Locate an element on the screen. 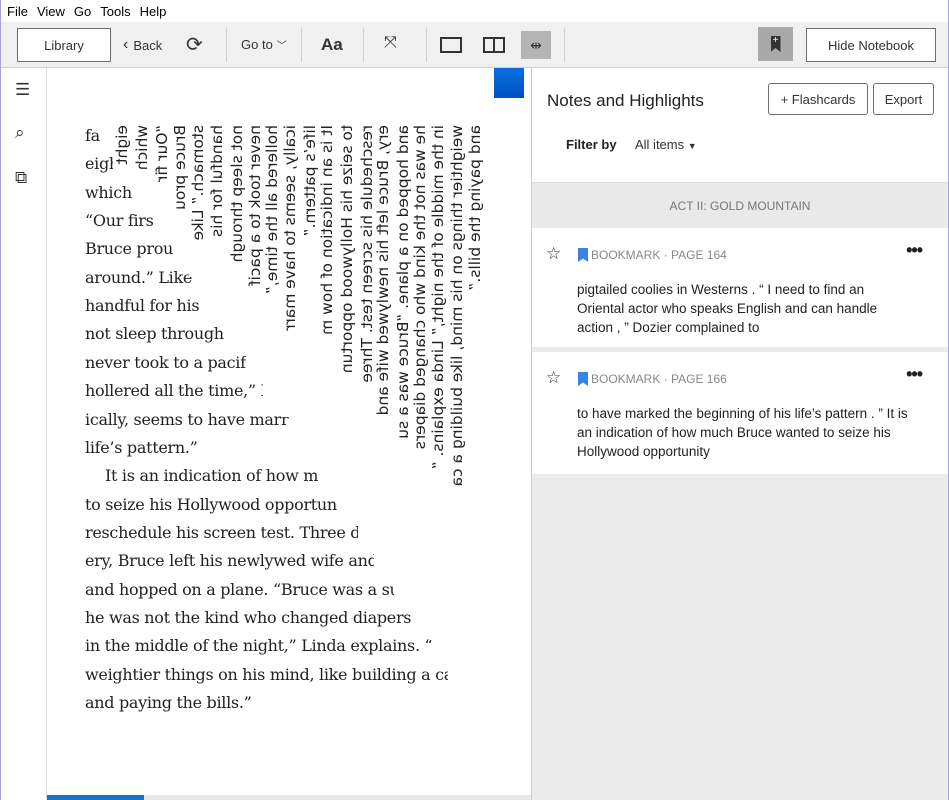 This screenshot has width=949, height=800. search-icon: ⌕ is located at coordinates (20, 133).